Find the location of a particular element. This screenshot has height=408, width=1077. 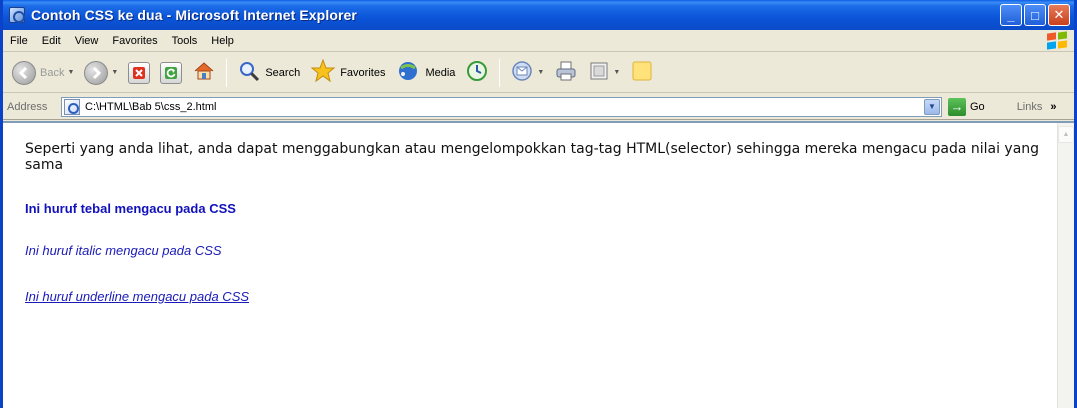

refresh-icon is located at coordinates (171, 72).